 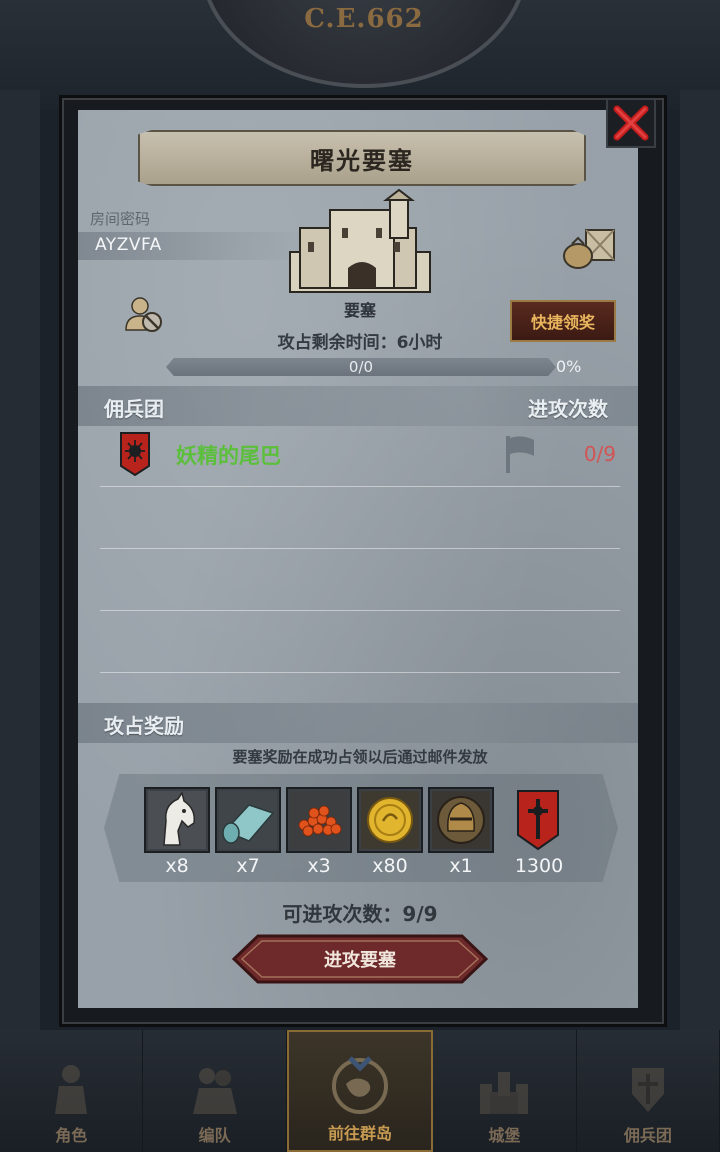 I want to click on nav-label: 编队, so click(x=214, y=1135).